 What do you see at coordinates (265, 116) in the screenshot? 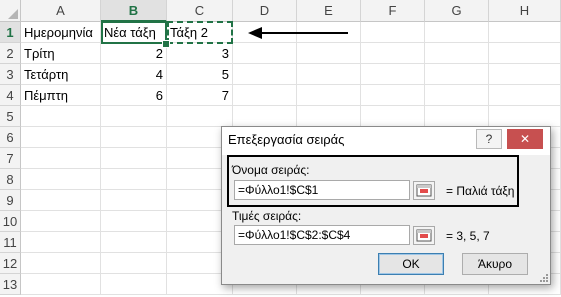
I see `cell-d5` at bounding box center [265, 116].